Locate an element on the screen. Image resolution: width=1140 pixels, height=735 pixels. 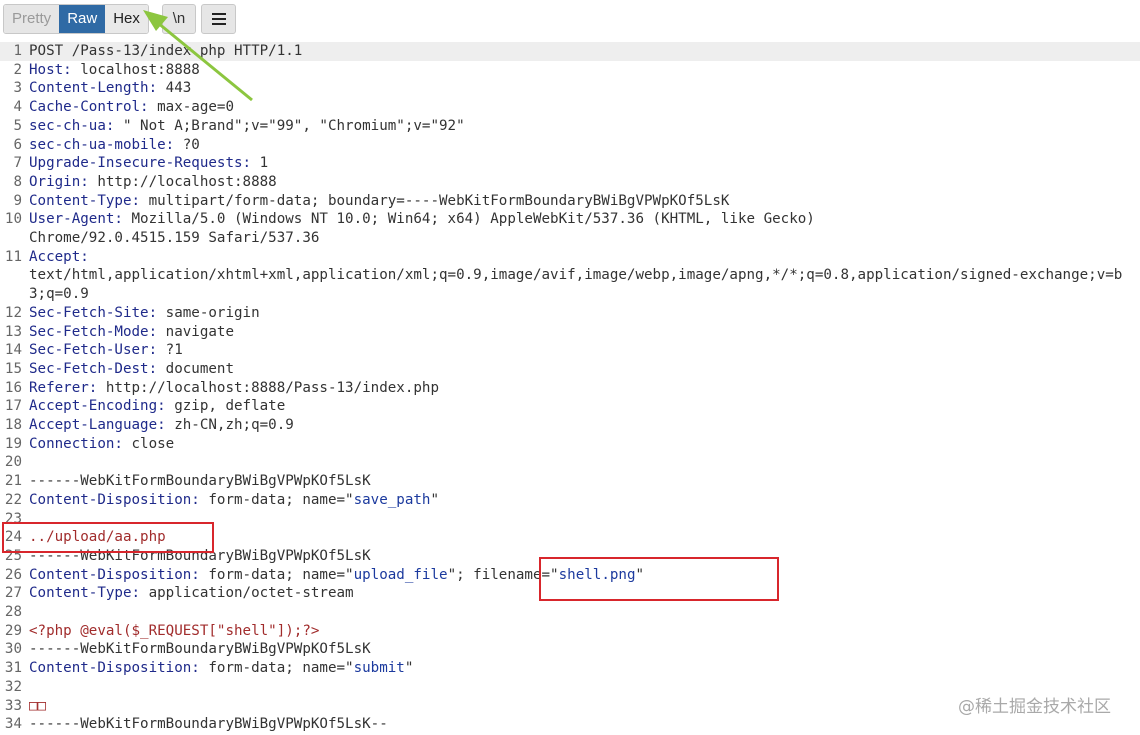
line-number: 27 is located at coordinates (13, 593).